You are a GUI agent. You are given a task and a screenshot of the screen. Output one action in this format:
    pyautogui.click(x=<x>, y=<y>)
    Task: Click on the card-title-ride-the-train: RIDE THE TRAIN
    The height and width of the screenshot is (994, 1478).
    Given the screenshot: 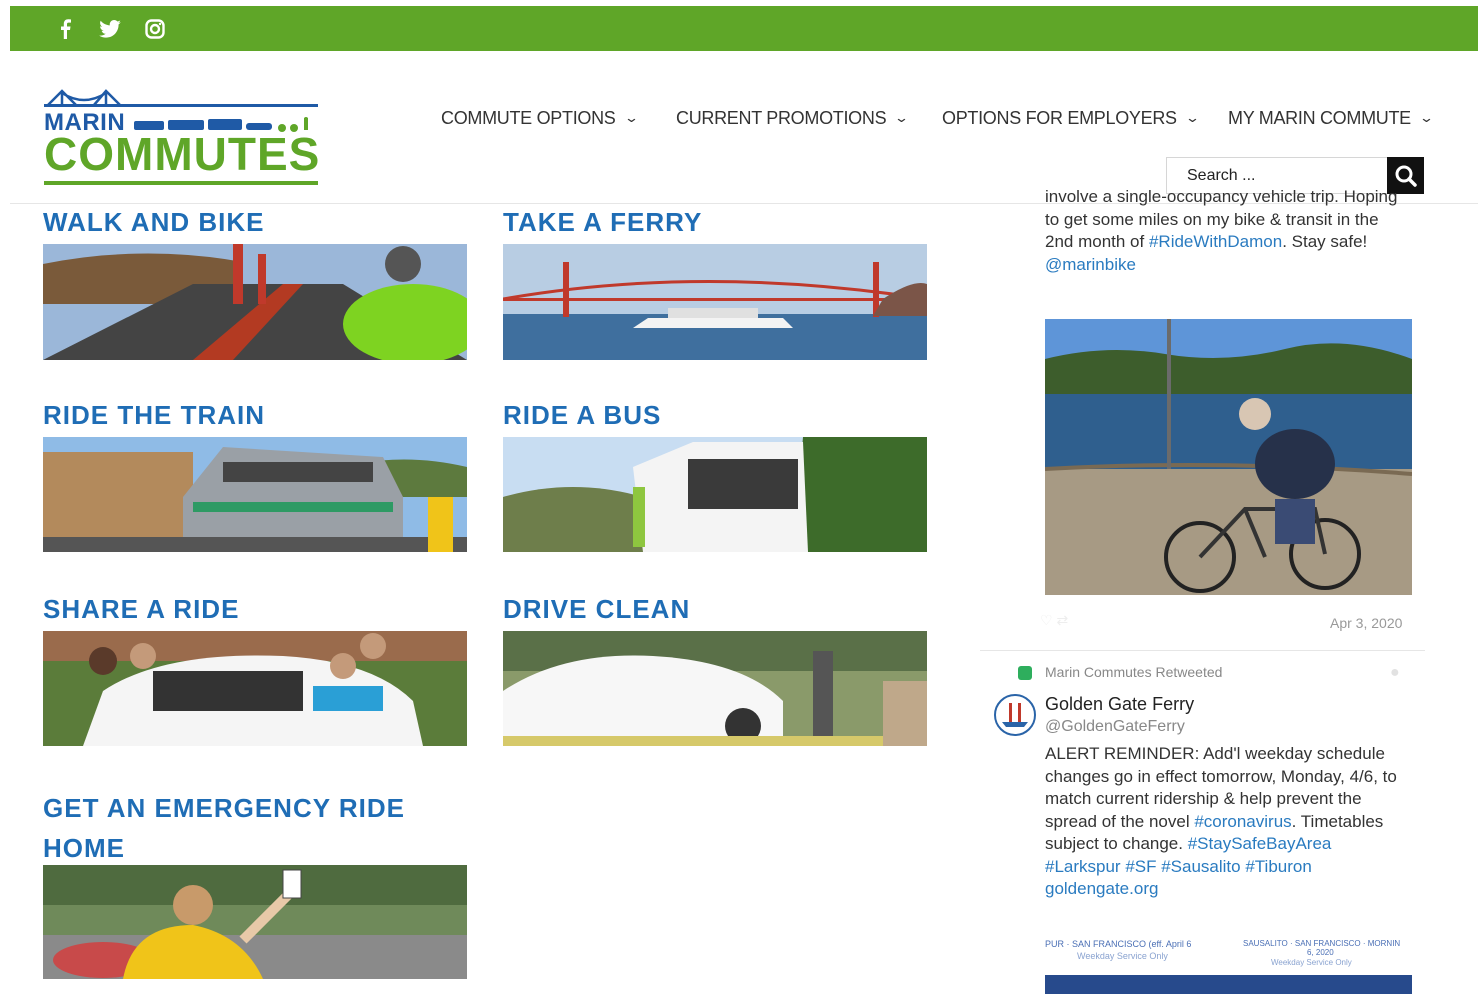 What is the action you would take?
    pyautogui.click(x=154, y=415)
    